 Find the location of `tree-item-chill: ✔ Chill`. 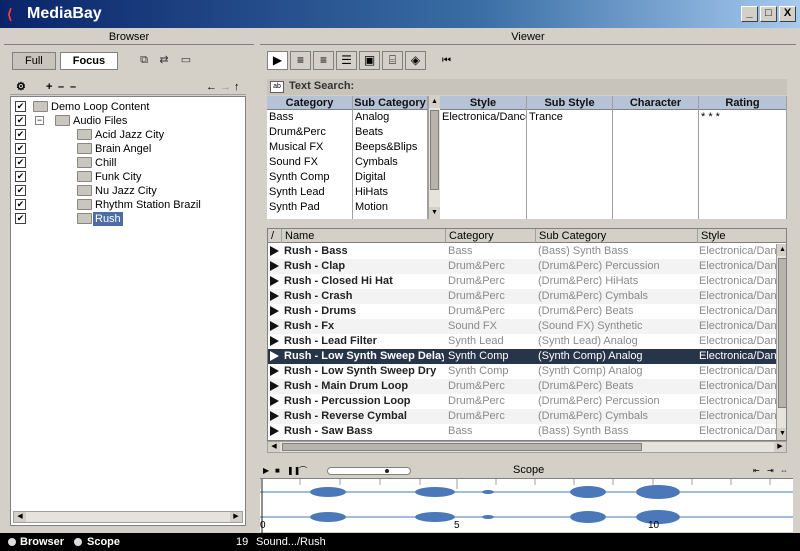

tree-item-chill: ✔ Chill is located at coordinates (128, 163).